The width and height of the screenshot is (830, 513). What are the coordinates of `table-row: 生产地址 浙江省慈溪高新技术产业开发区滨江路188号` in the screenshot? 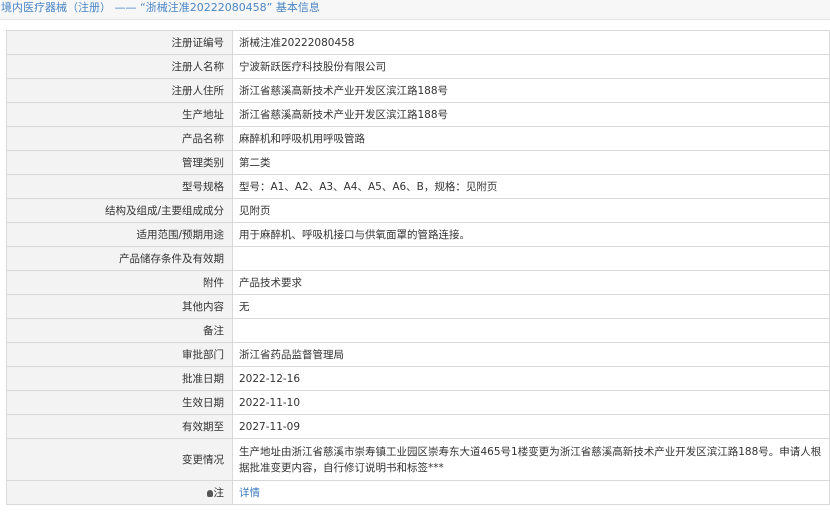 It's located at (418, 114).